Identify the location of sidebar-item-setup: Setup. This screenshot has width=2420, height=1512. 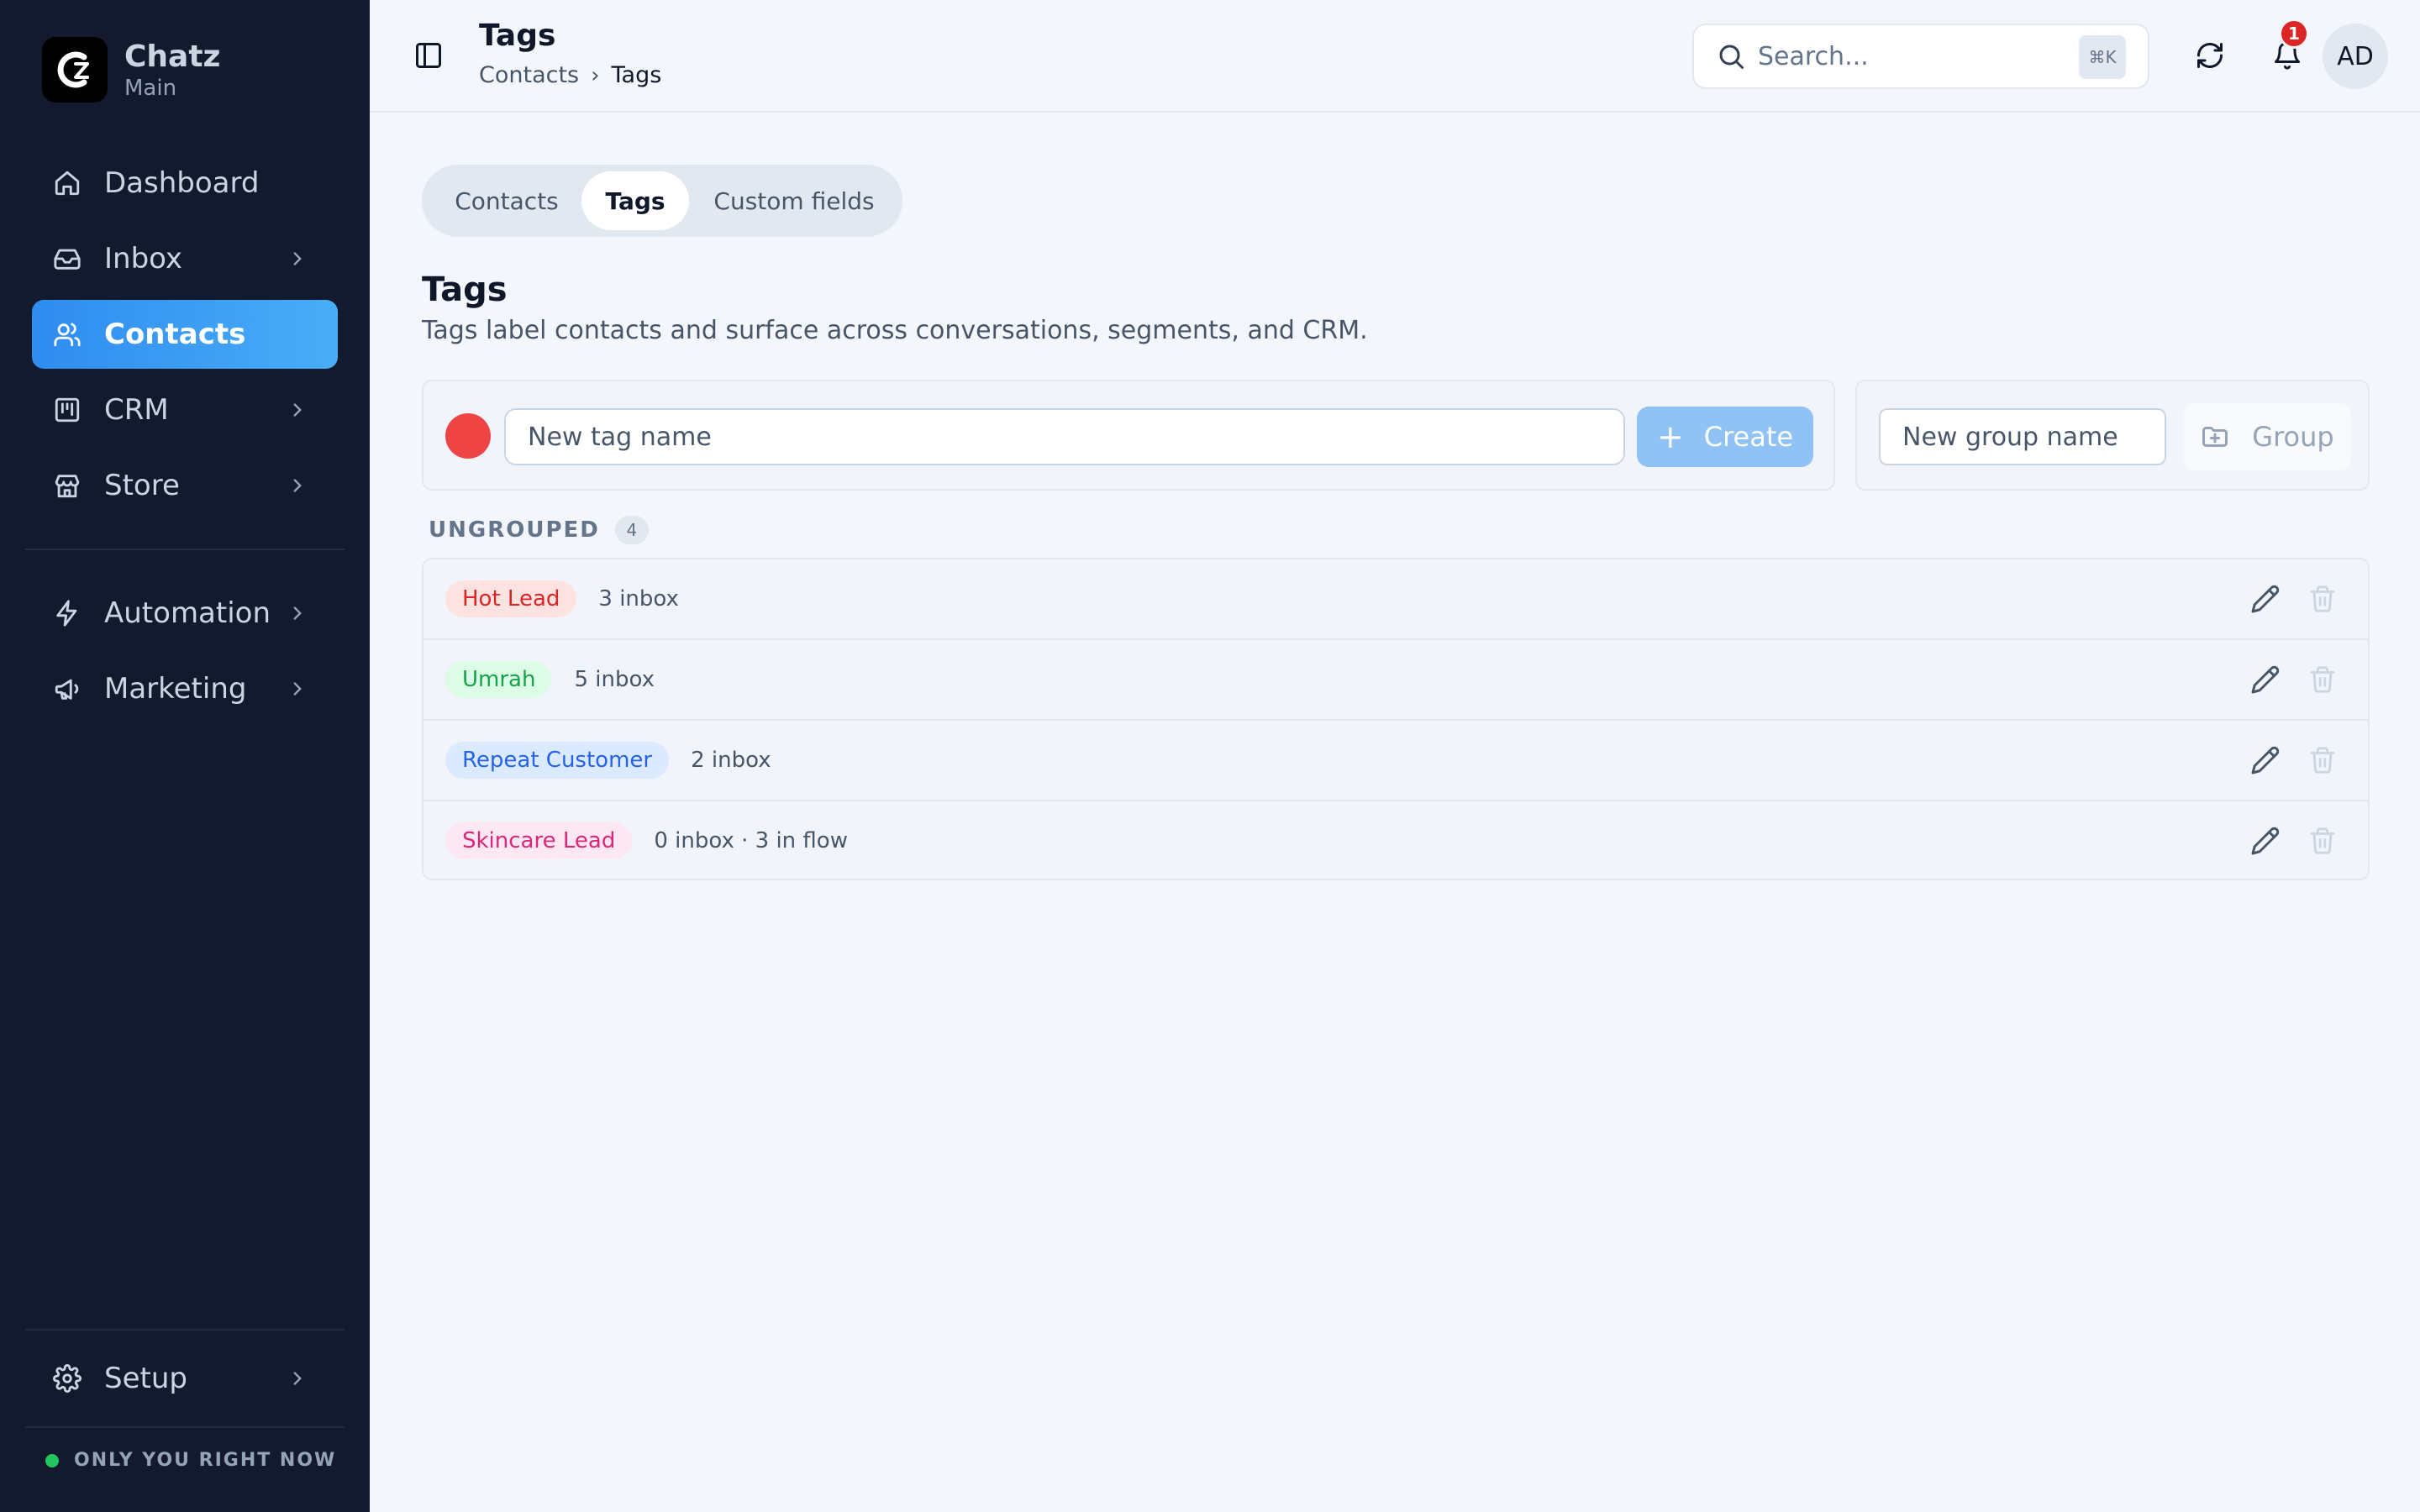
(185, 1378).